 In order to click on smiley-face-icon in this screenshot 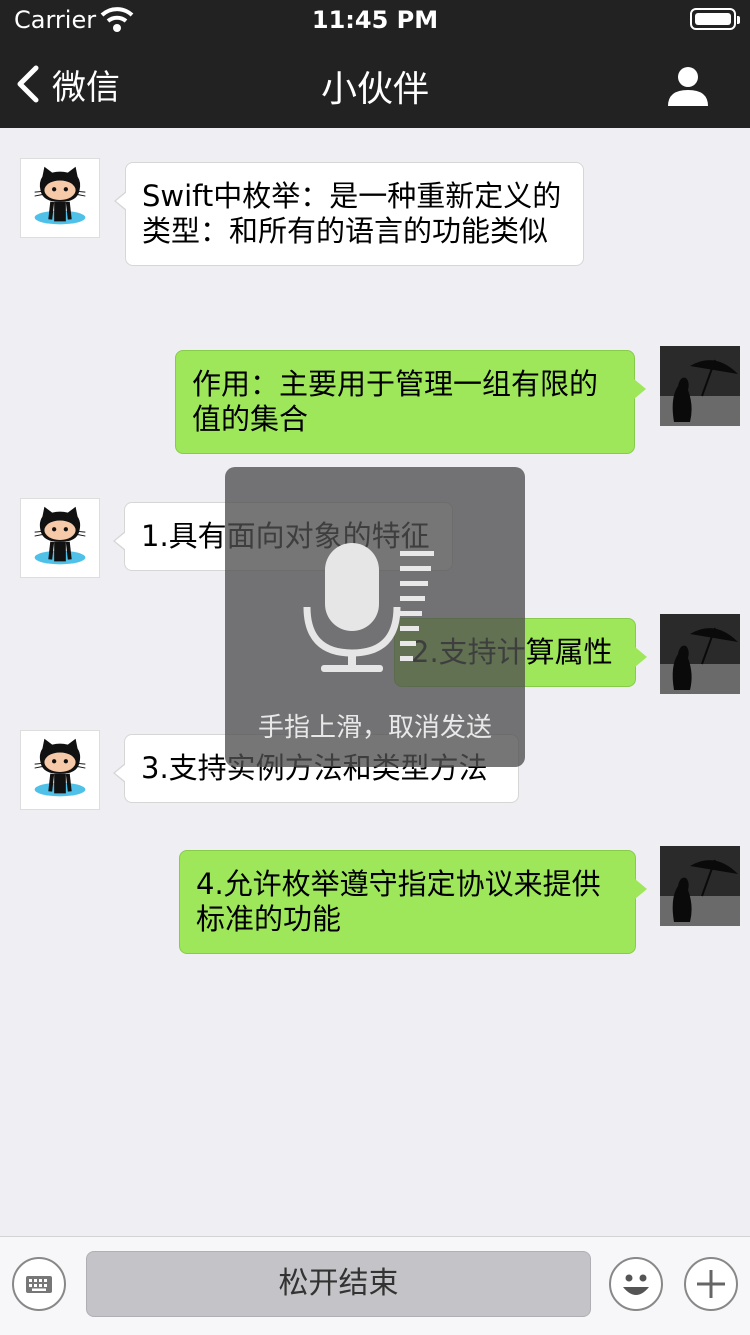, I will do `click(636, 1284)`.